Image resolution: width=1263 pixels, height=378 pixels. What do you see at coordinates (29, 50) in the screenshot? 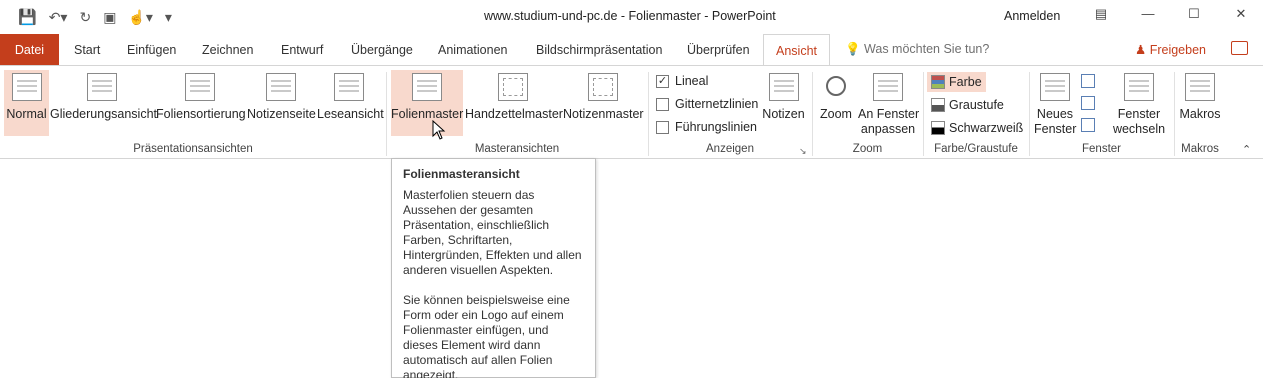
I see `tab-file: Datei` at bounding box center [29, 50].